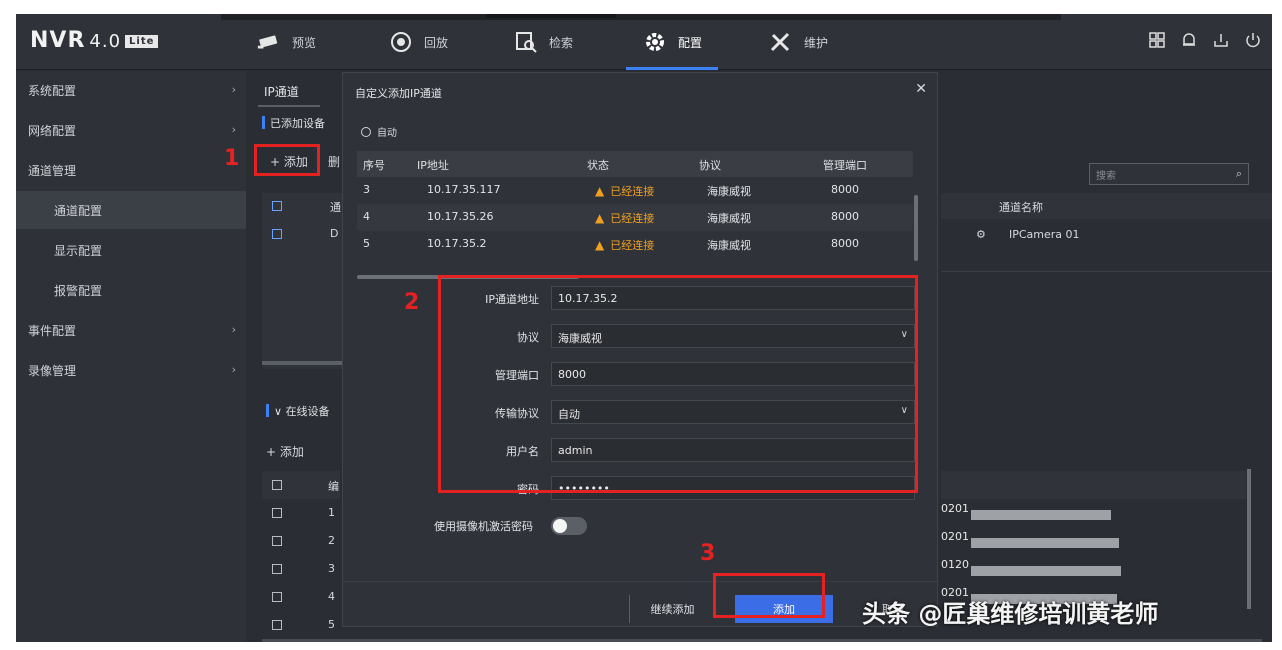 Image resolution: width=1282 pixels, height=650 pixels. Describe the element at coordinates (1044, 234) in the screenshot. I see `channel-name: IPCamera 01` at that location.